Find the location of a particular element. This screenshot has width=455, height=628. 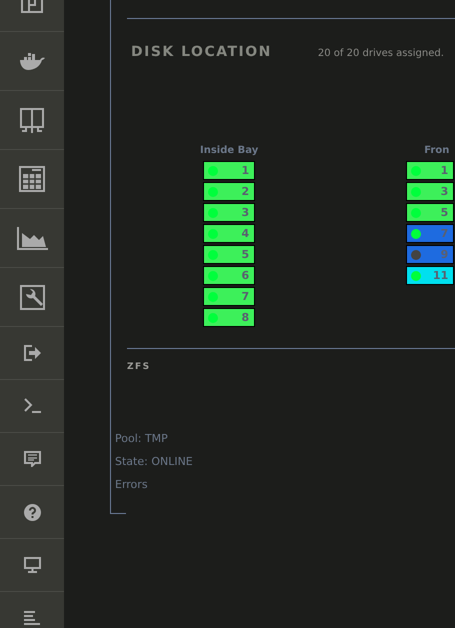

lines-icon is located at coordinates (32, 618).